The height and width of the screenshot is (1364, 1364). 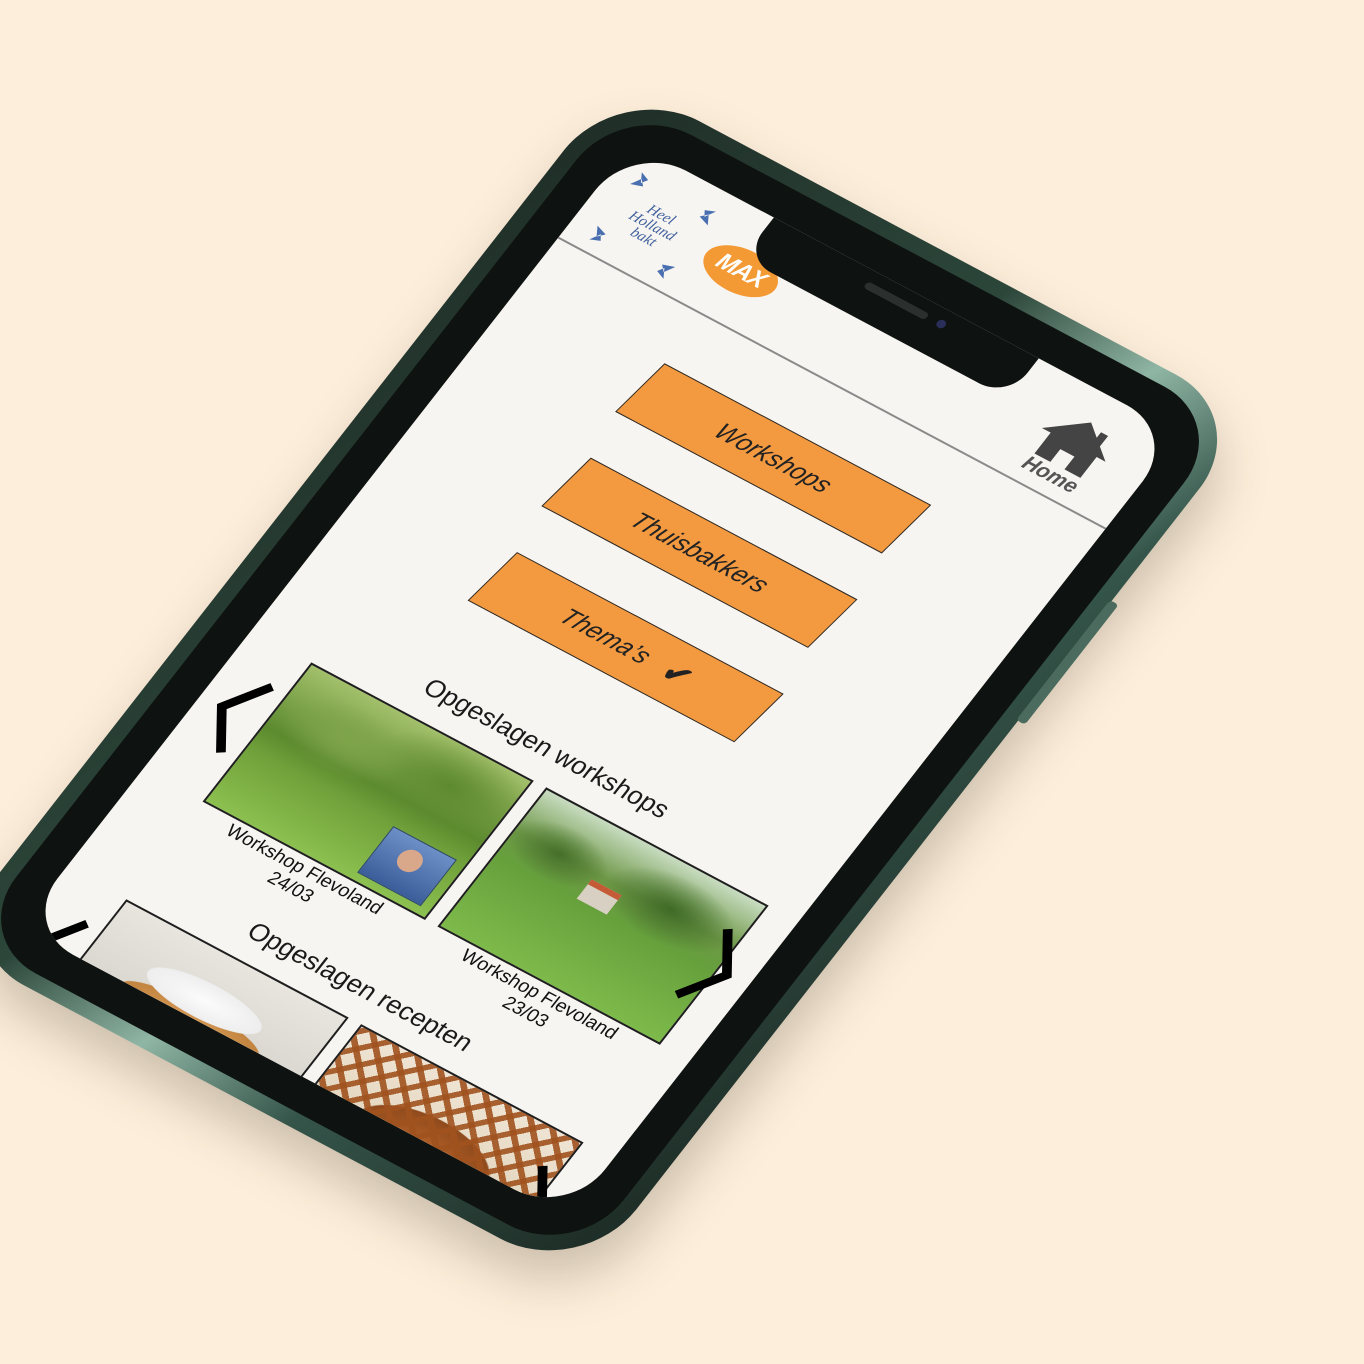 I want to click on thuisbakkers-label: Thuisbakkers, so click(x=699, y=552).